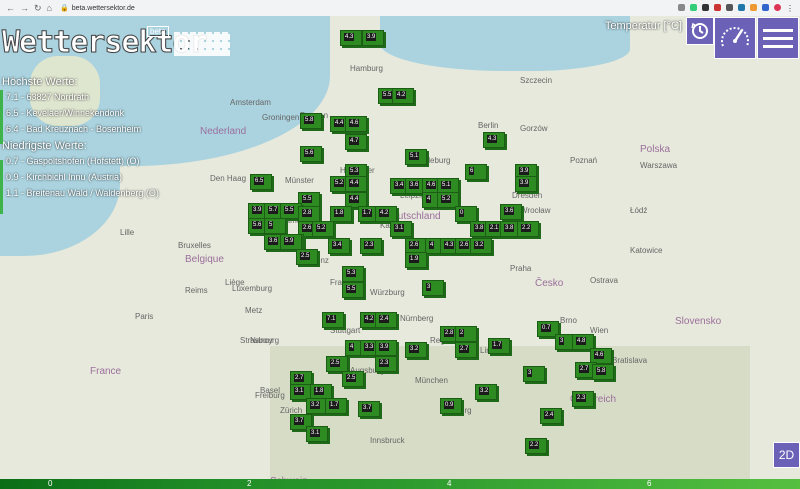 This screenshot has height=489, width=800. I want to click on station-marker: 3.6, so click(511, 212).